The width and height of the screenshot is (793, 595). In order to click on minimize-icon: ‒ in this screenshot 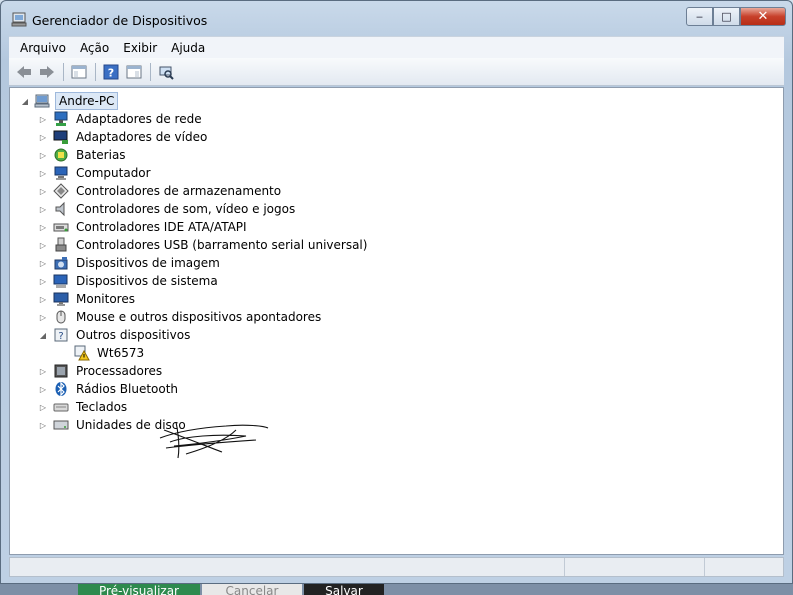, I will do `click(699, 16)`.